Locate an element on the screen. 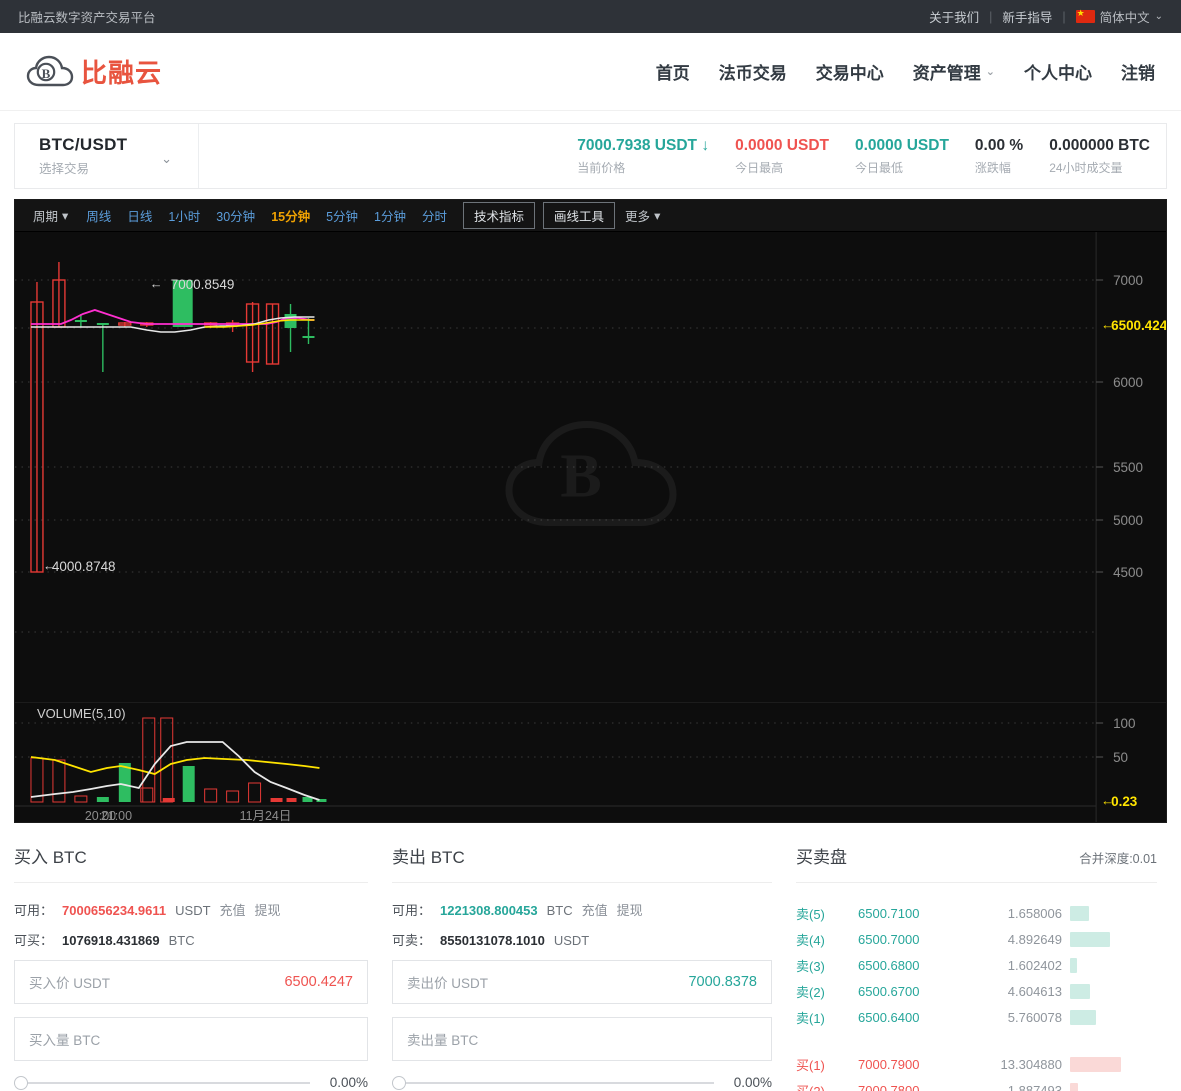 The height and width of the screenshot is (1091, 1181). china-flag-icon is located at coordinates (1085, 15).